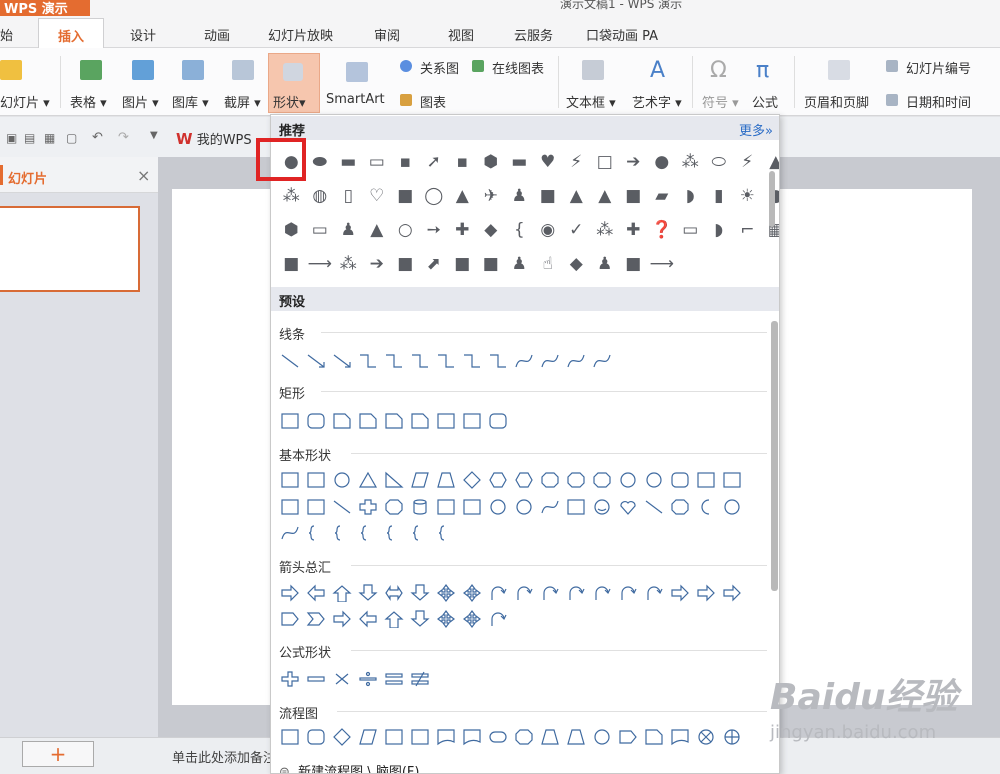  I want to click on customize-arrow-icon: ▼, so click(154, 135).